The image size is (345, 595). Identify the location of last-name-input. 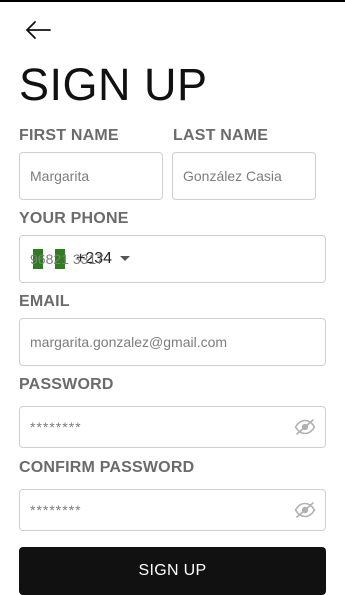
(244, 176).